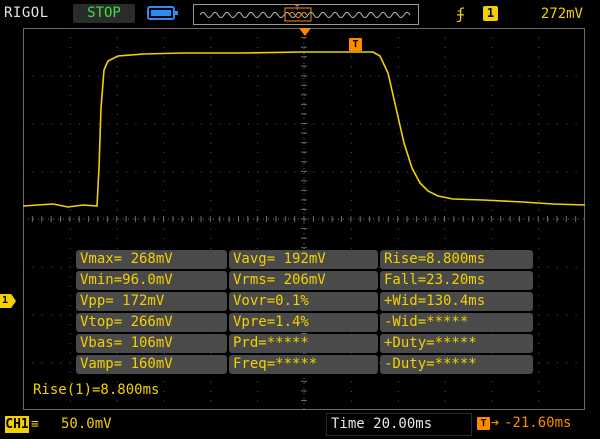  Describe the element at coordinates (483, 423) in the screenshot. I see `trigger-offset-icon: T` at that location.